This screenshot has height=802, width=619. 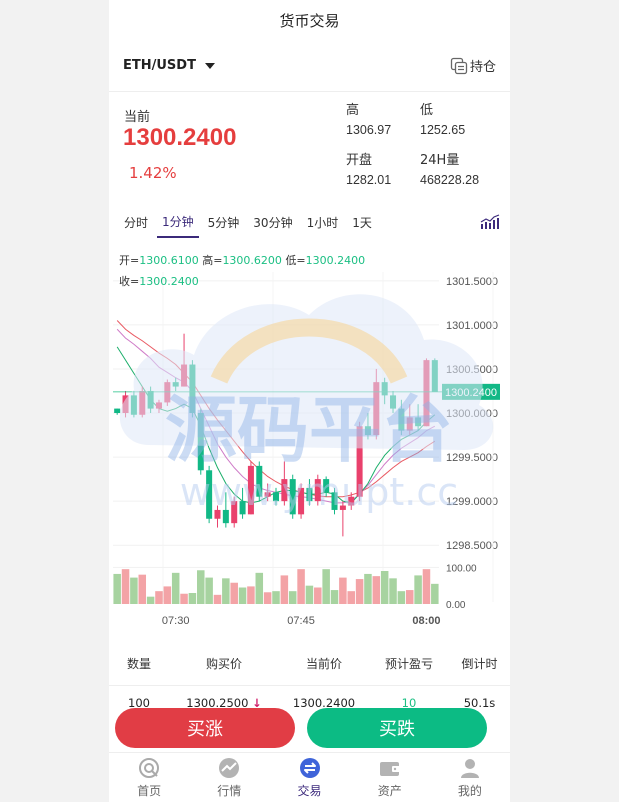 I want to click on trade-icon, so click(x=309, y=767).